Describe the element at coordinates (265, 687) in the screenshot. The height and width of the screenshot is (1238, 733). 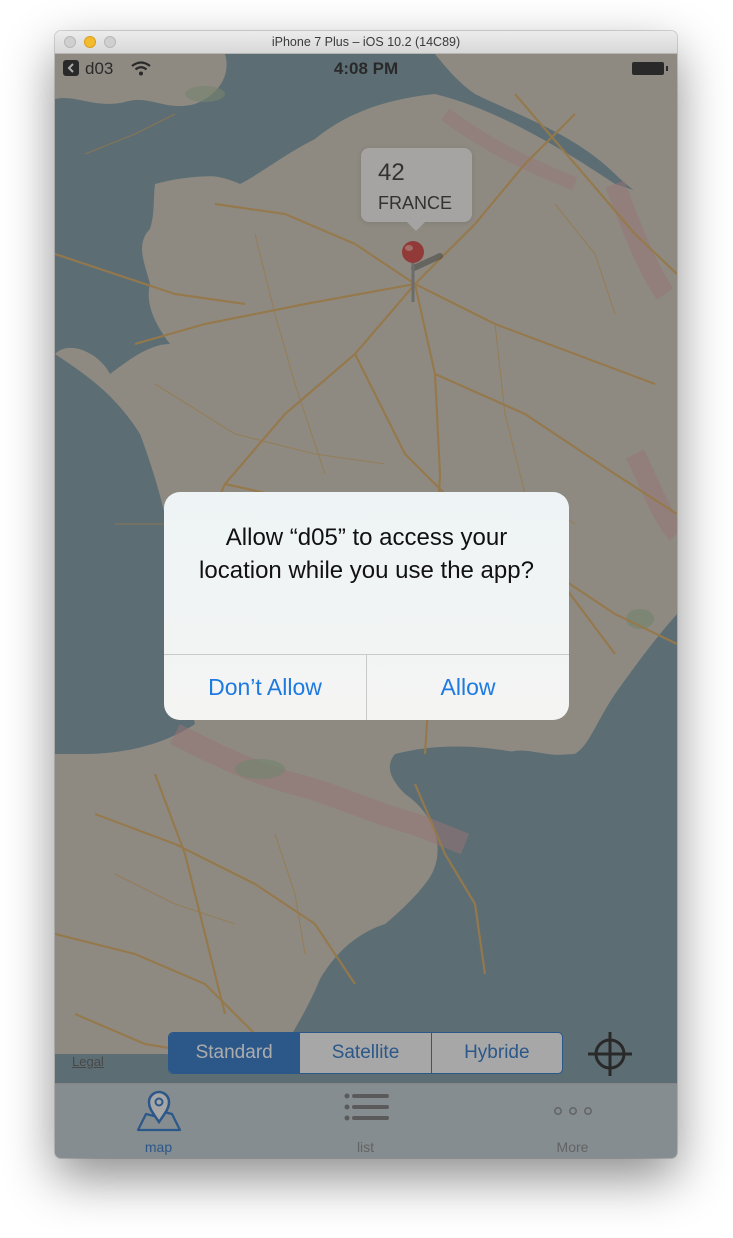
I see `dont-allow-button: Don’t Allow` at that location.